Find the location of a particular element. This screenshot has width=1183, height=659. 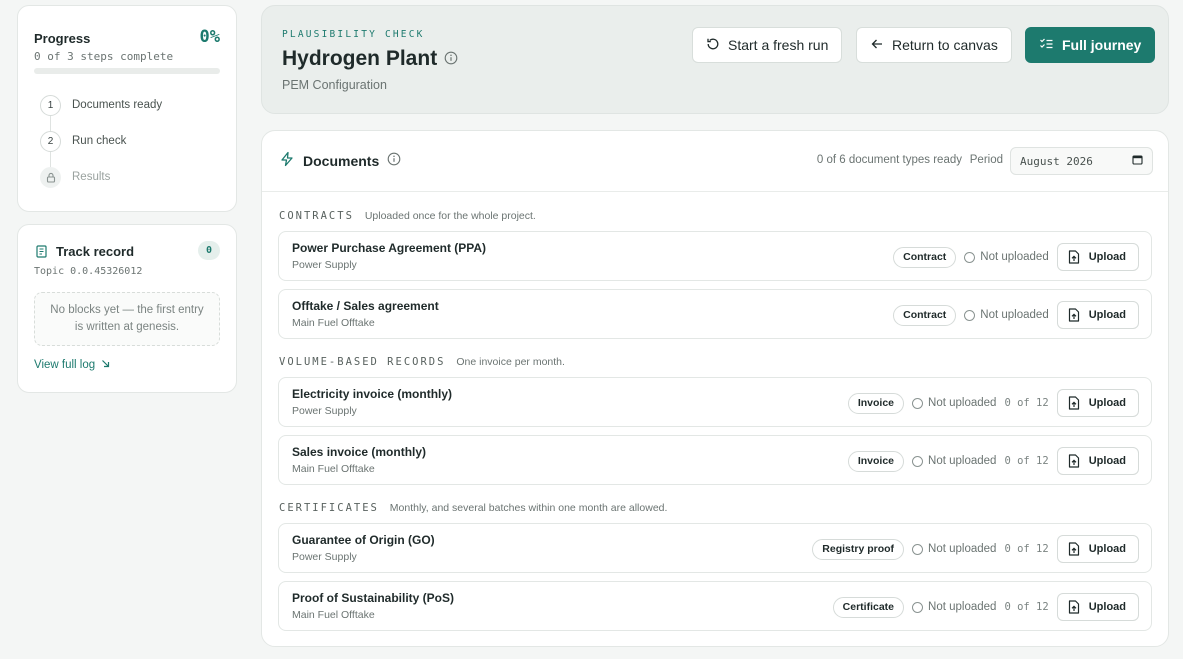

track-record-count-badge: 0 is located at coordinates (209, 250).